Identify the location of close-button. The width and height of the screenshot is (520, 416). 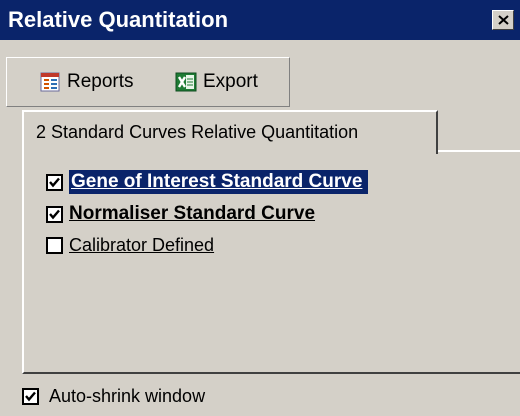
(503, 20).